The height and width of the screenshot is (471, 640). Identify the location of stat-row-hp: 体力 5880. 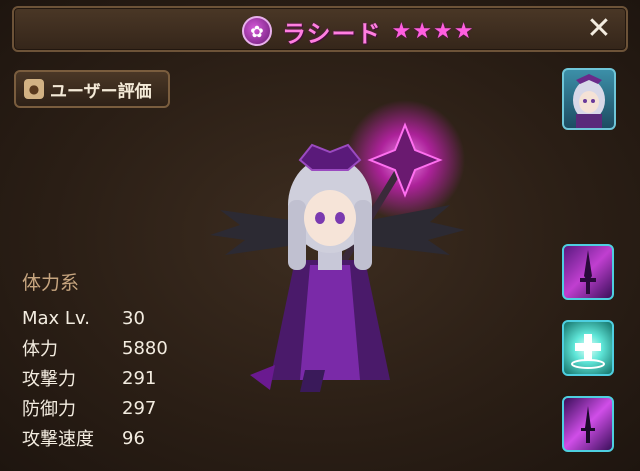
(122, 348).